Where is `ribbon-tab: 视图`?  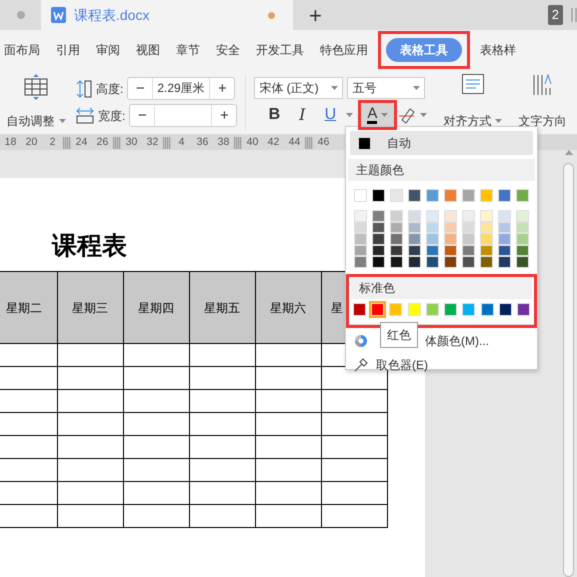 ribbon-tab: 视图 is located at coordinates (148, 50).